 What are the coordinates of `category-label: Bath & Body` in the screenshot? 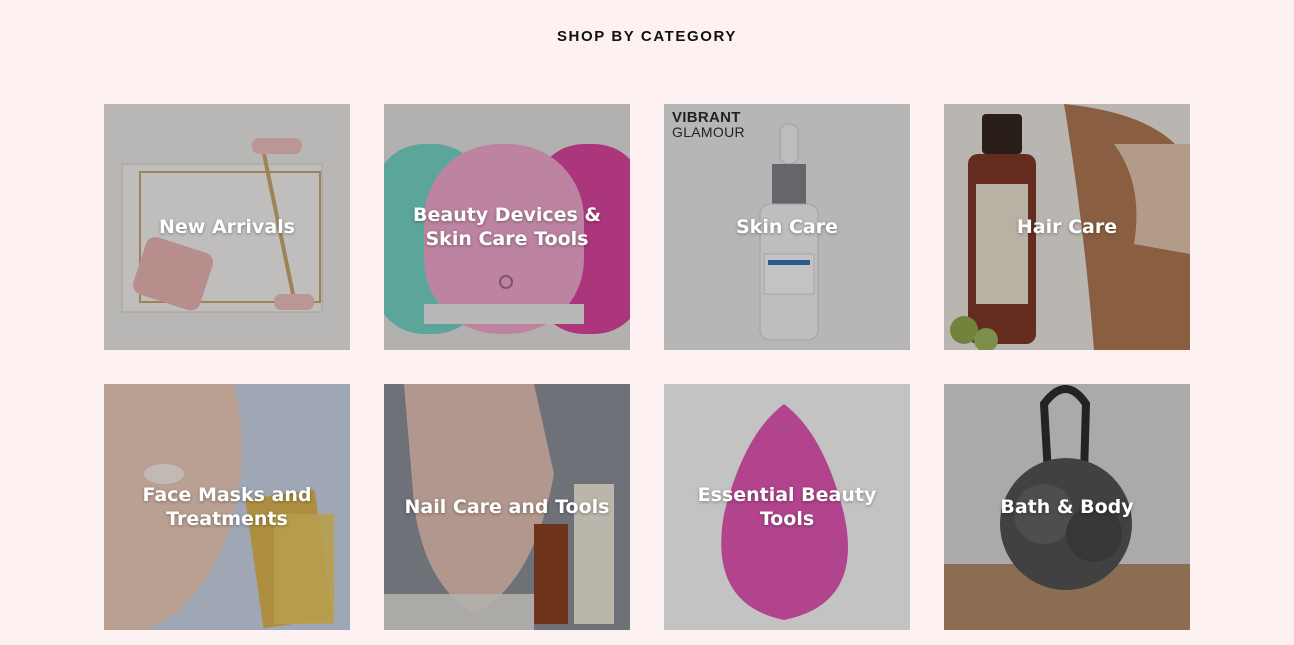 It's located at (1067, 507).